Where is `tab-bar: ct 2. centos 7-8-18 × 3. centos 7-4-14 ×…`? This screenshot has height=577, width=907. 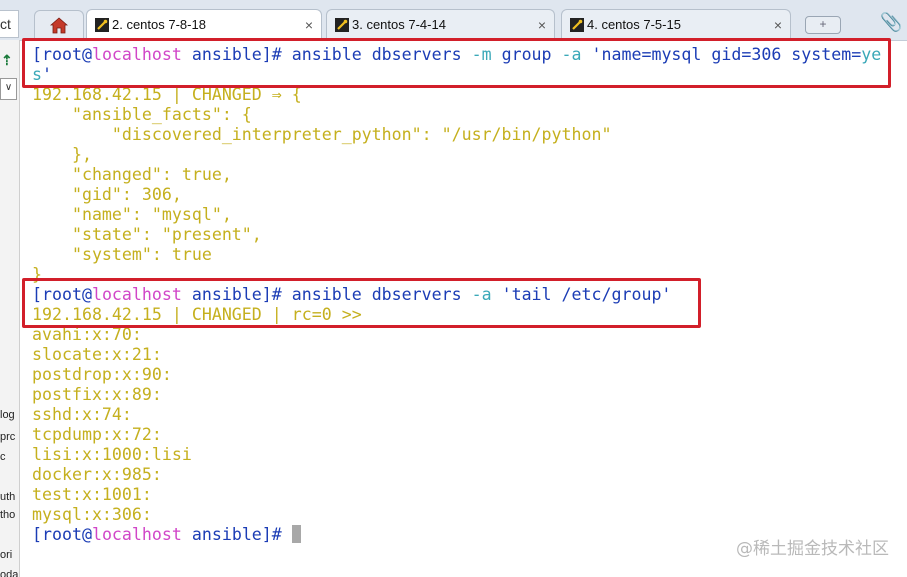 tab-bar: ct 2. centos 7-8-18 × 3. centos 7-4-14 ×… is located at coordinates (453, 21).